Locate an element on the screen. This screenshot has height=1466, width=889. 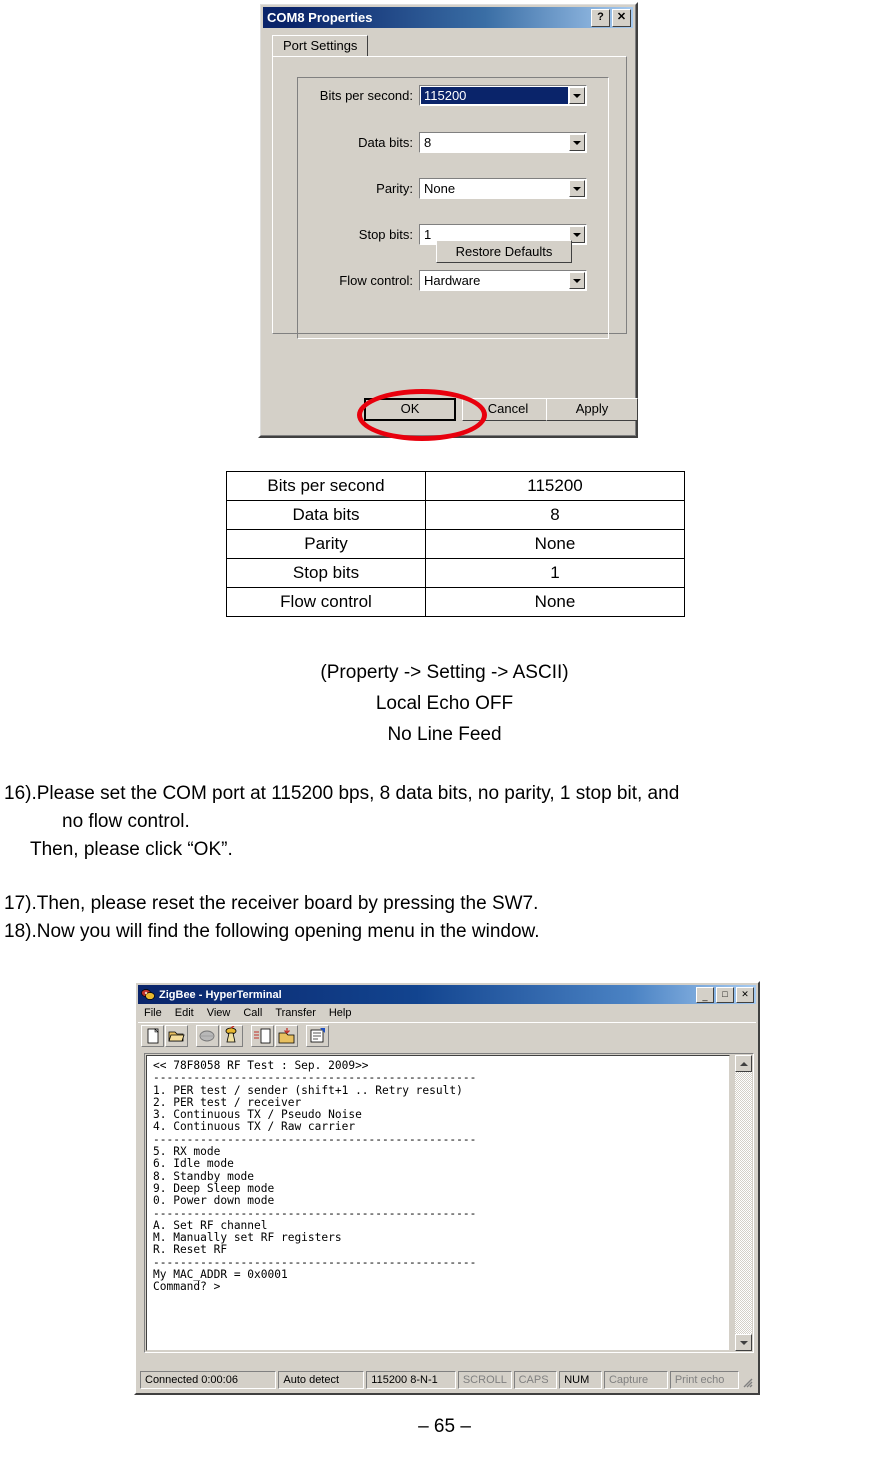
row-key: Bits per second is located at coordinates (326, 486).